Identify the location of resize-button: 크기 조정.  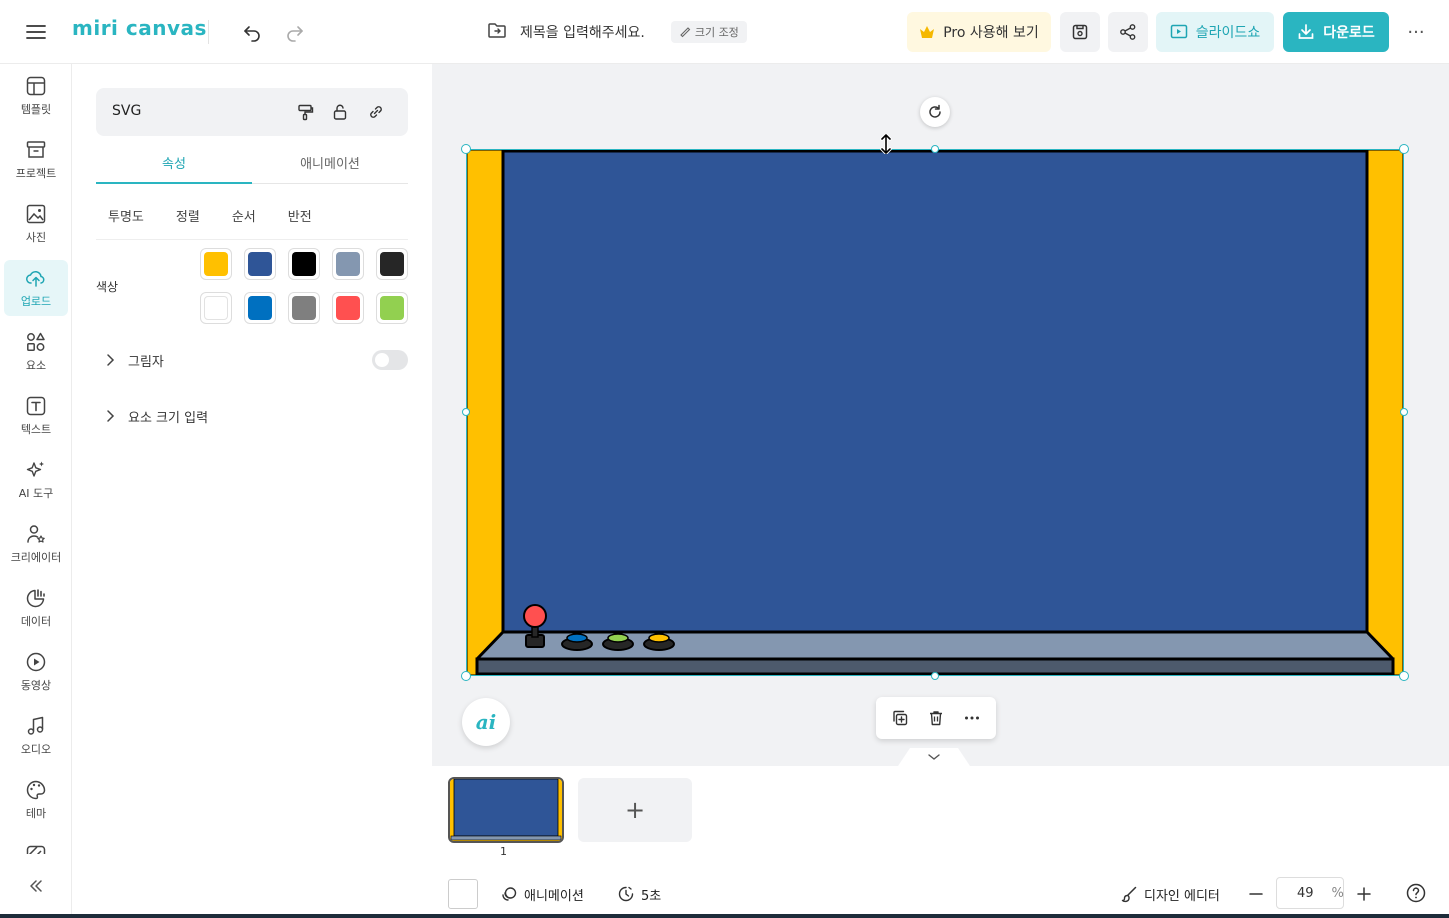
(708, 32).